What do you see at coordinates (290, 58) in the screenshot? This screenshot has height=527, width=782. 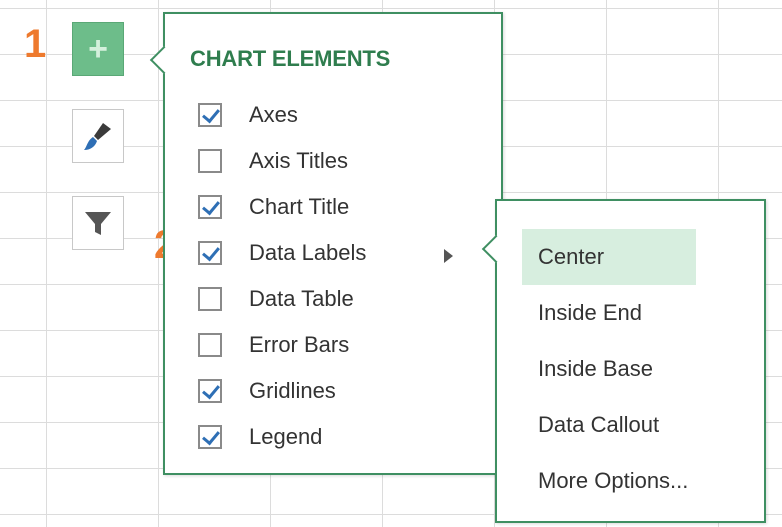 I see `panel-title: CHART ELEMENTS` at bounding box center [290, 58].